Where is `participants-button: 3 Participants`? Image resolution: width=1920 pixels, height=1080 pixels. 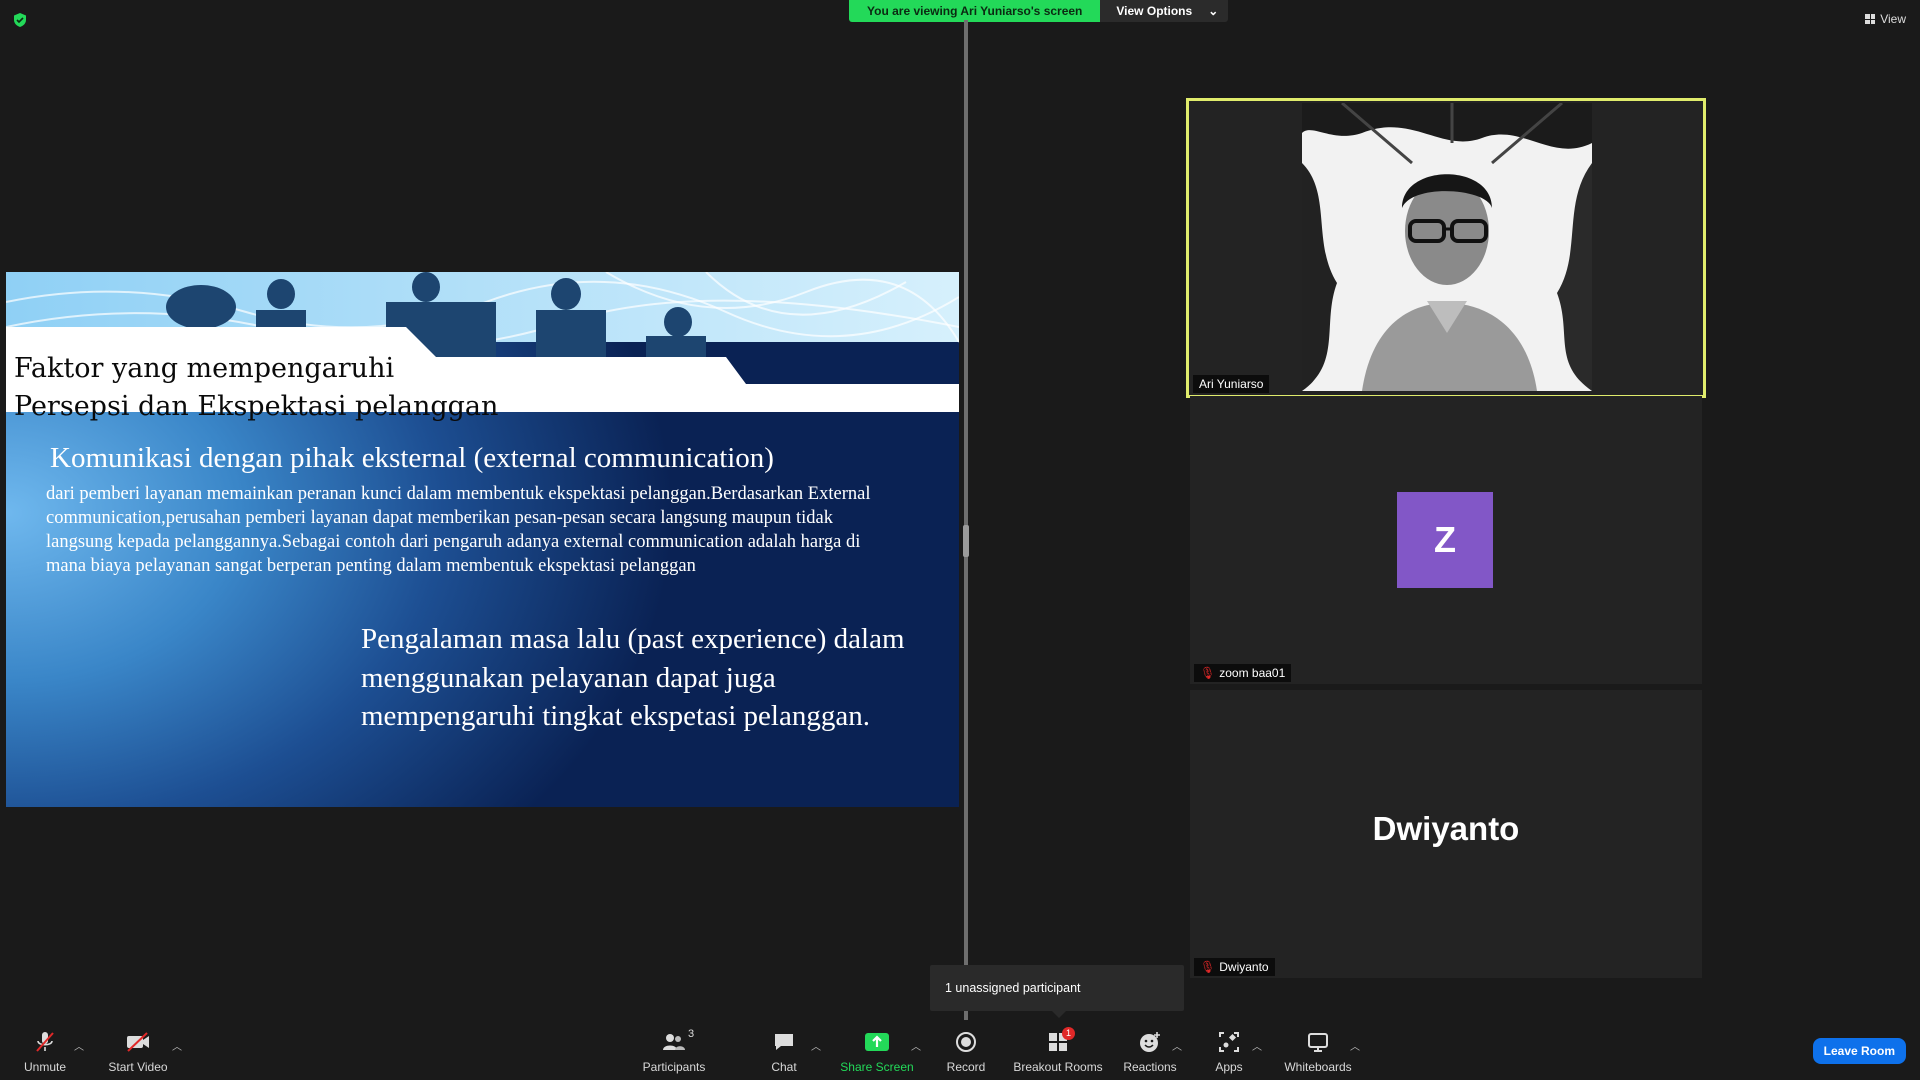 participants-button: 3 Participants is located at coordinates (674, 1051).